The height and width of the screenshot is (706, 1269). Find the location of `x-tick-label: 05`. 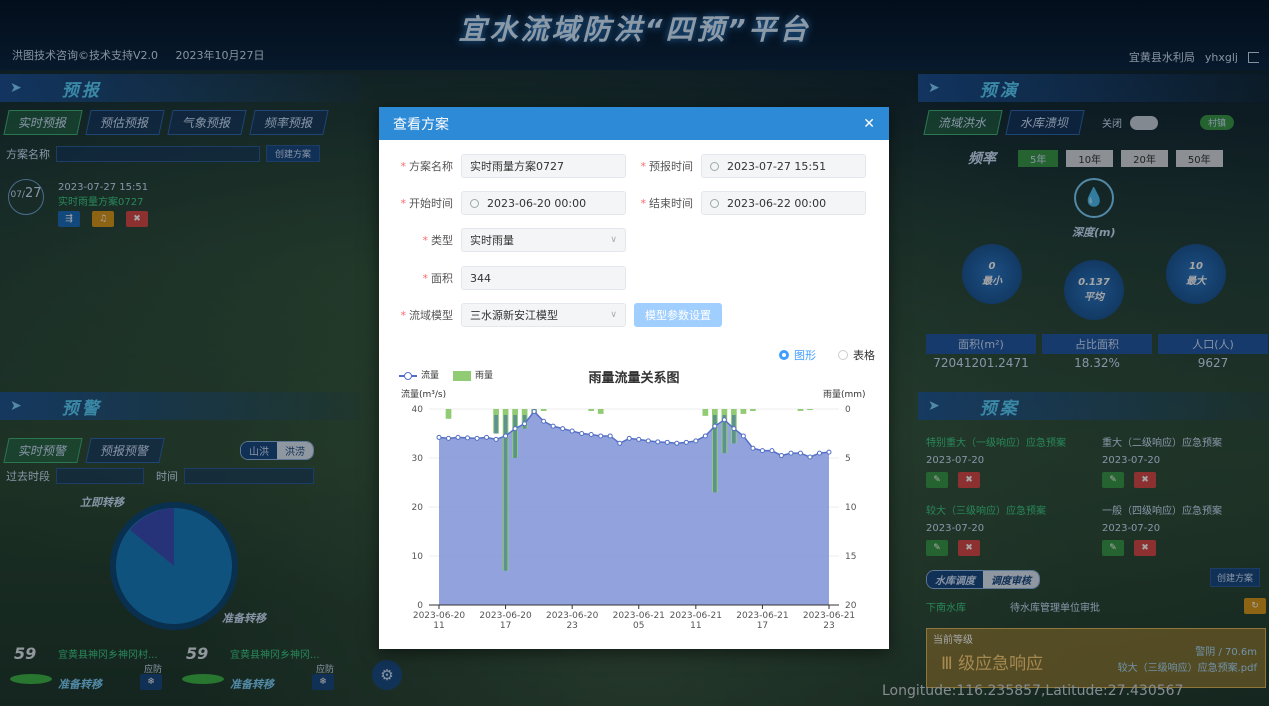

x-tick-label: 05 is located at coordinates (638, 626).